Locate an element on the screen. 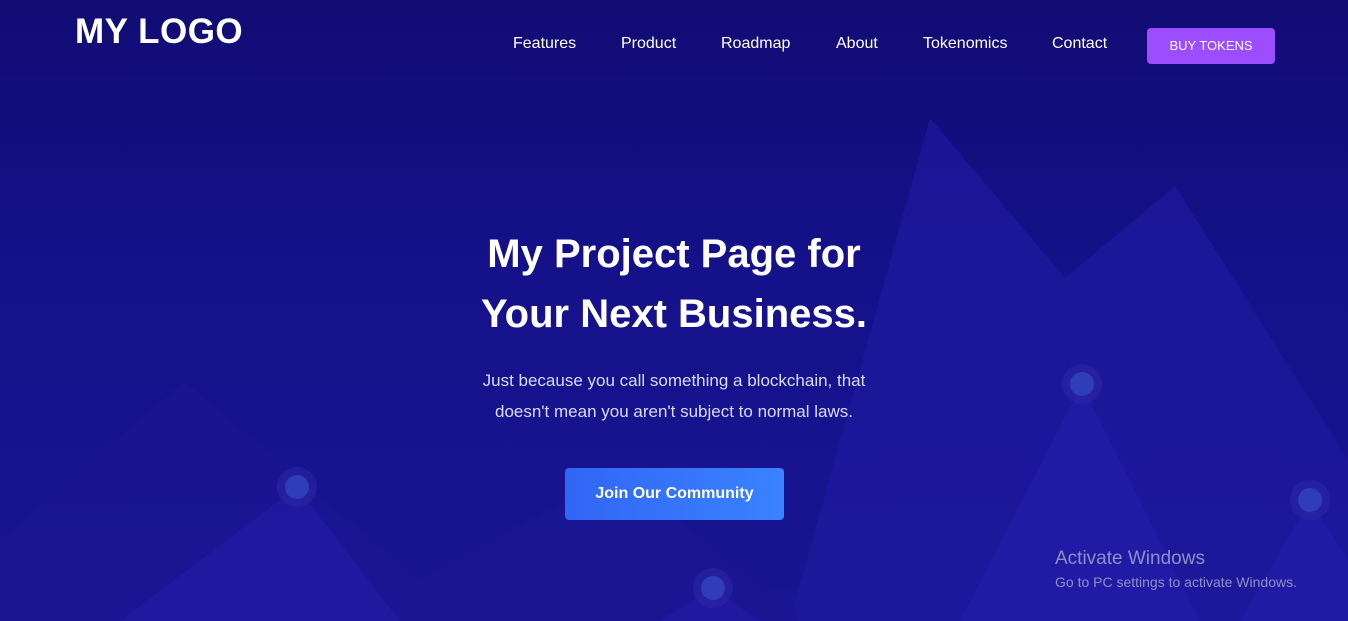  buy-tokens-button: BUY TOKENS is located at coordinates (1211, 46).